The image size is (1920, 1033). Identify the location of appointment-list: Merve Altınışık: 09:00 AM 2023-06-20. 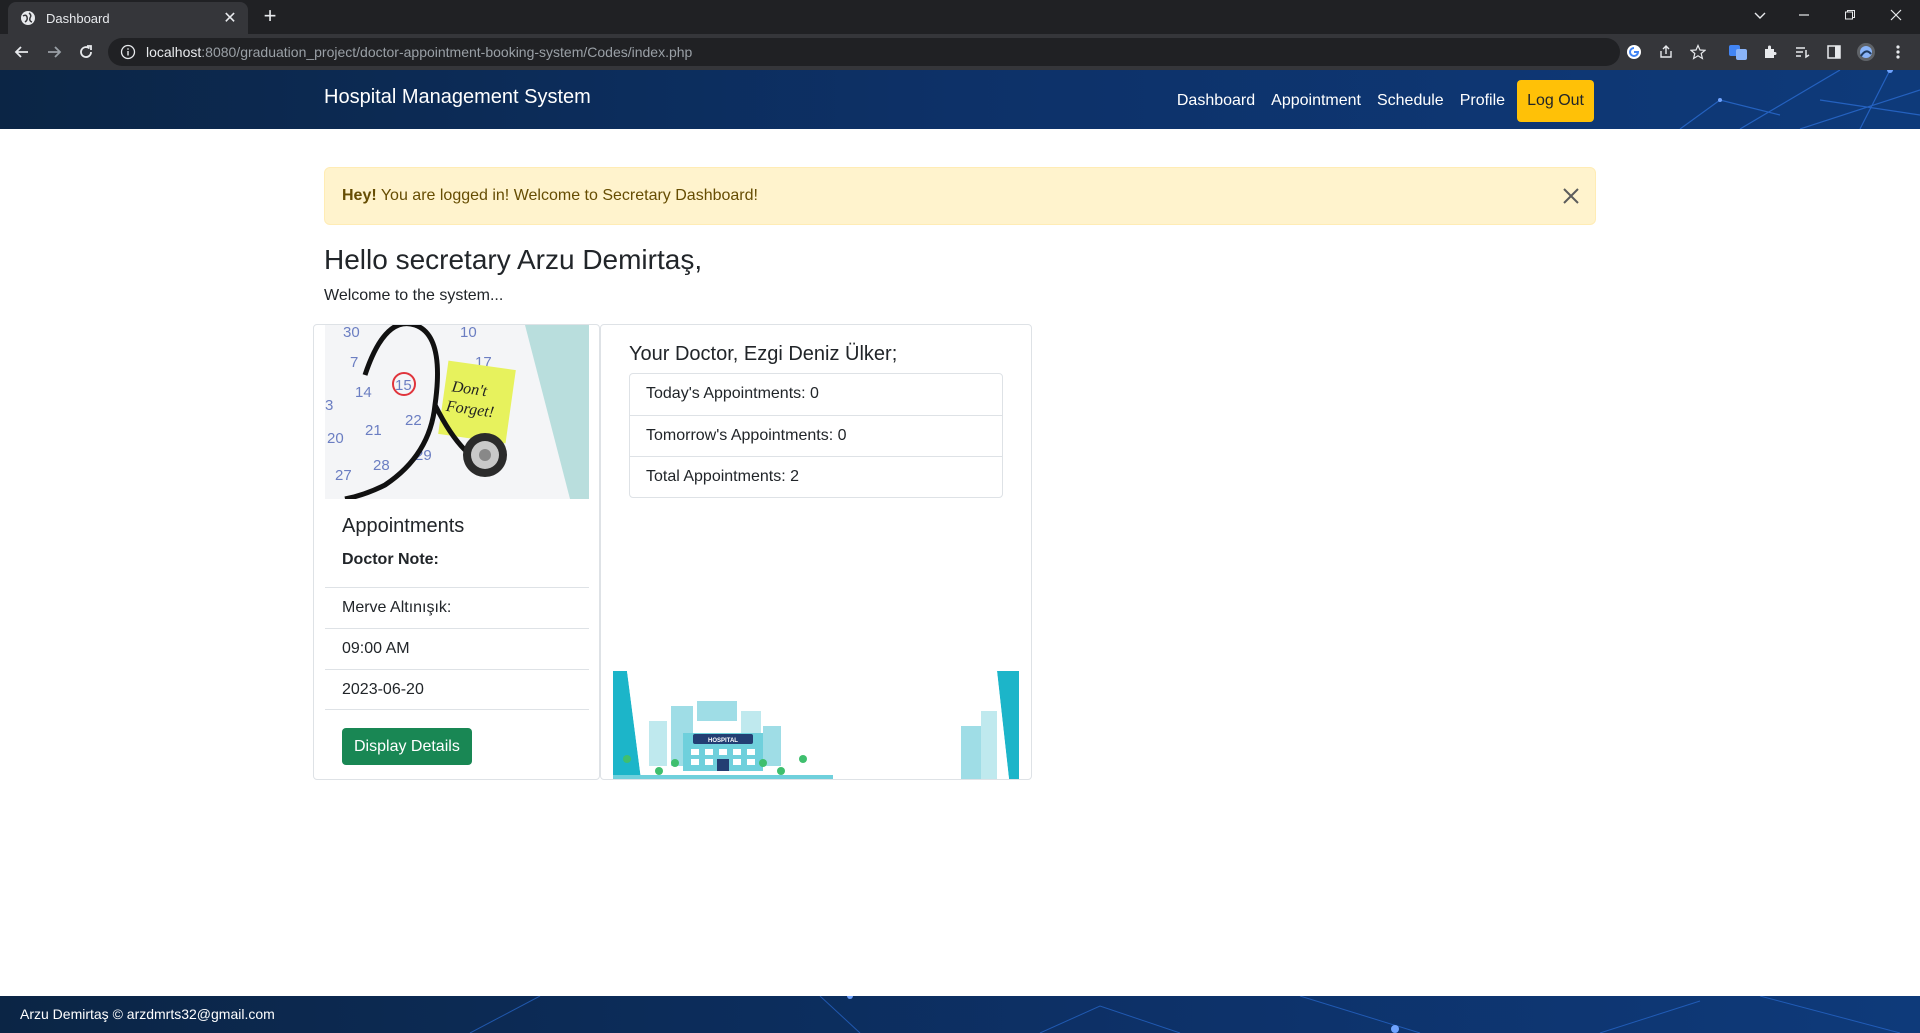
(457, 648).